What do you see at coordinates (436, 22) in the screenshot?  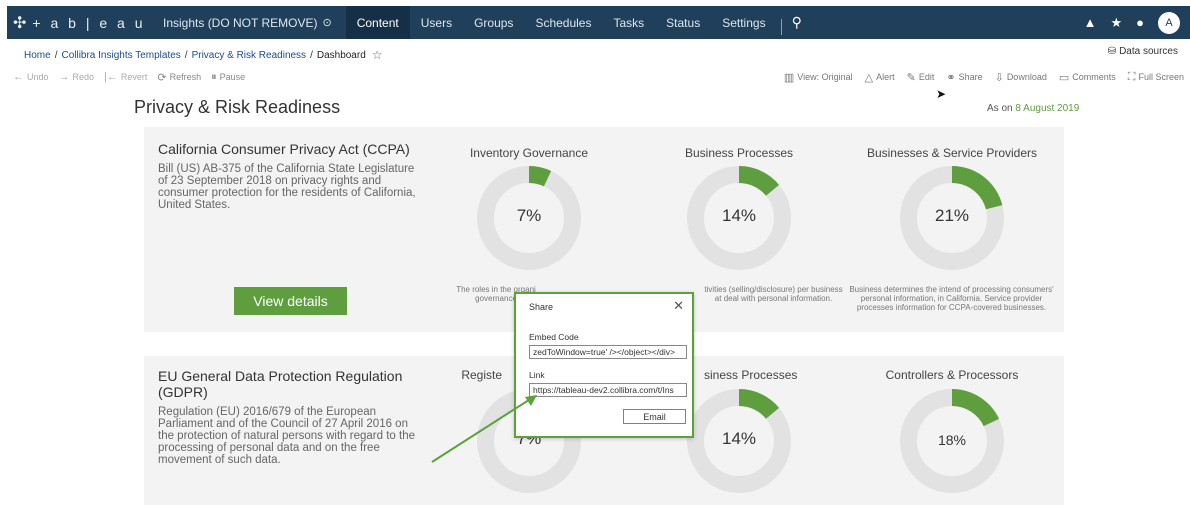 I see `nav-users: Users` at bounding box center [436, 22].